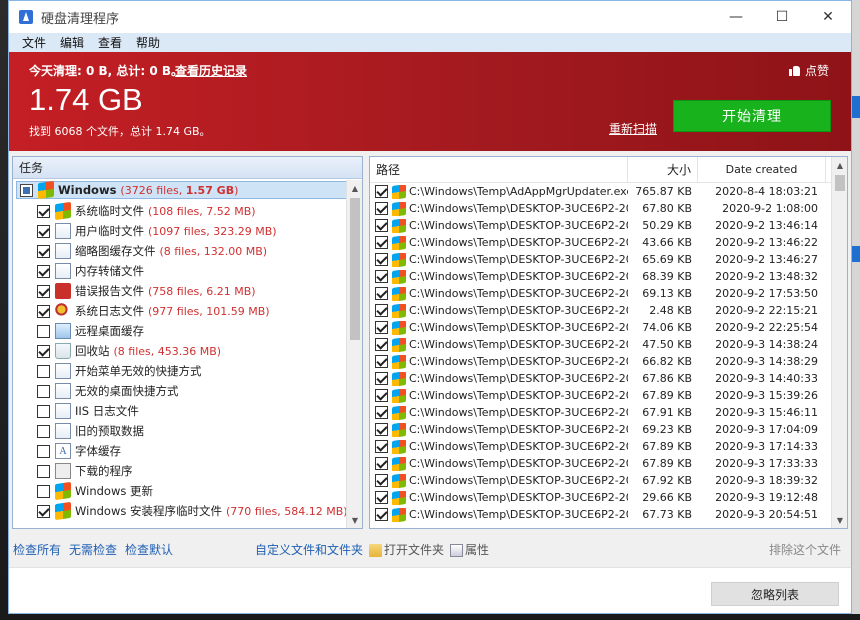 The image size is (860, 620). I want to click on task-item: 缩略图缓存文件 (8 files, 132.00 MB), so click(187, 251).